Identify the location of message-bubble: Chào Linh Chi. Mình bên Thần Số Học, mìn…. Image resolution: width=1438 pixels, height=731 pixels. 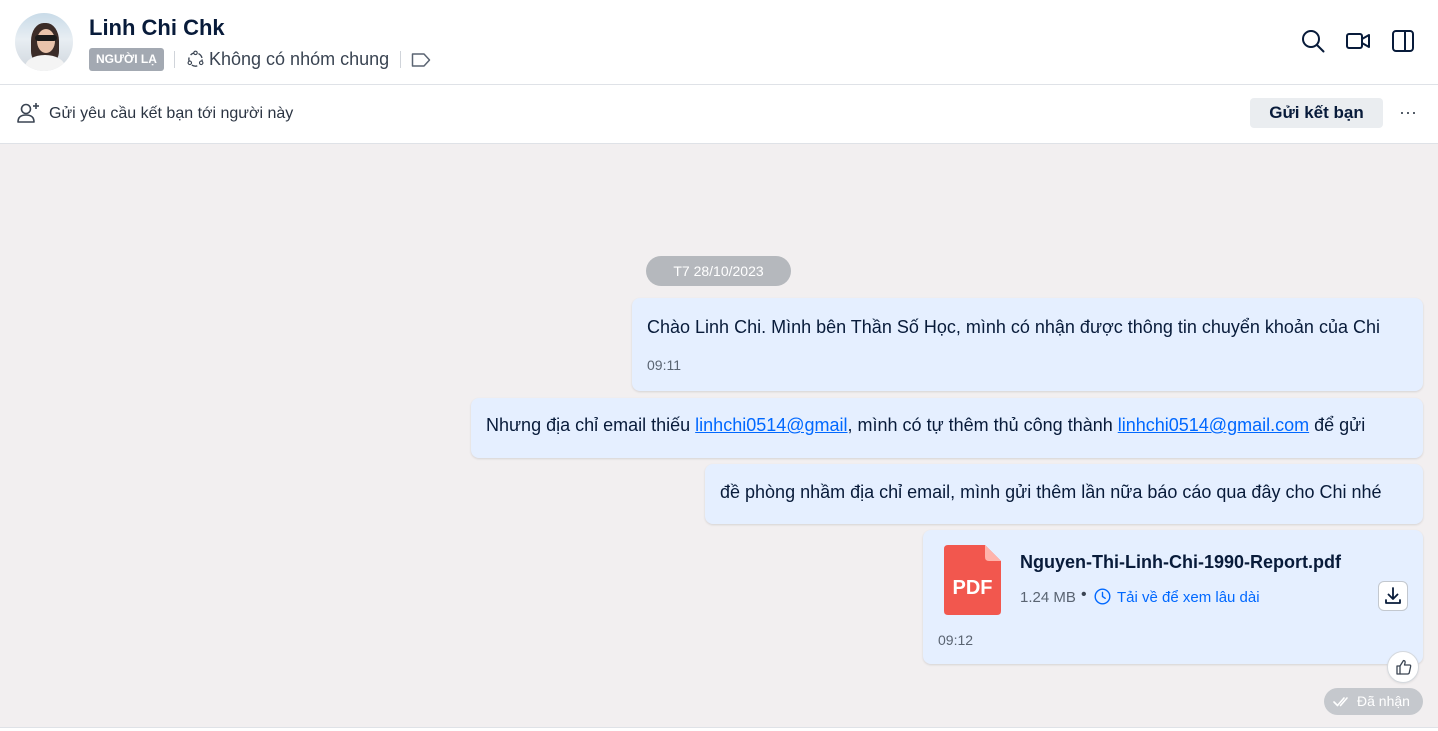
(1027, 344).